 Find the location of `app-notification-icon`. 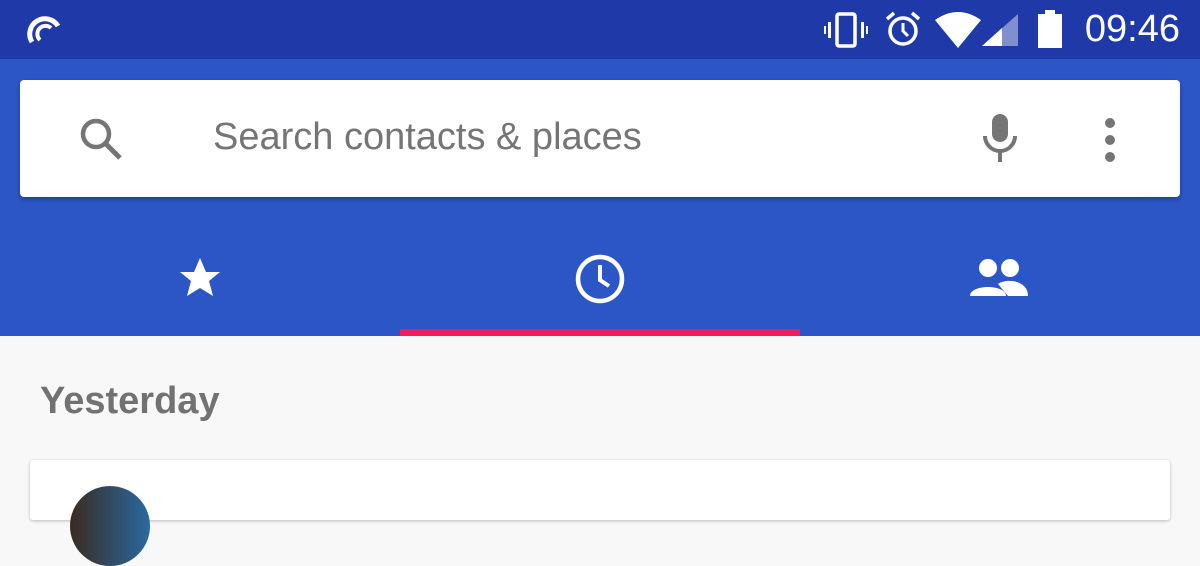

app-notification-icon is located at coordinates (44, 30).